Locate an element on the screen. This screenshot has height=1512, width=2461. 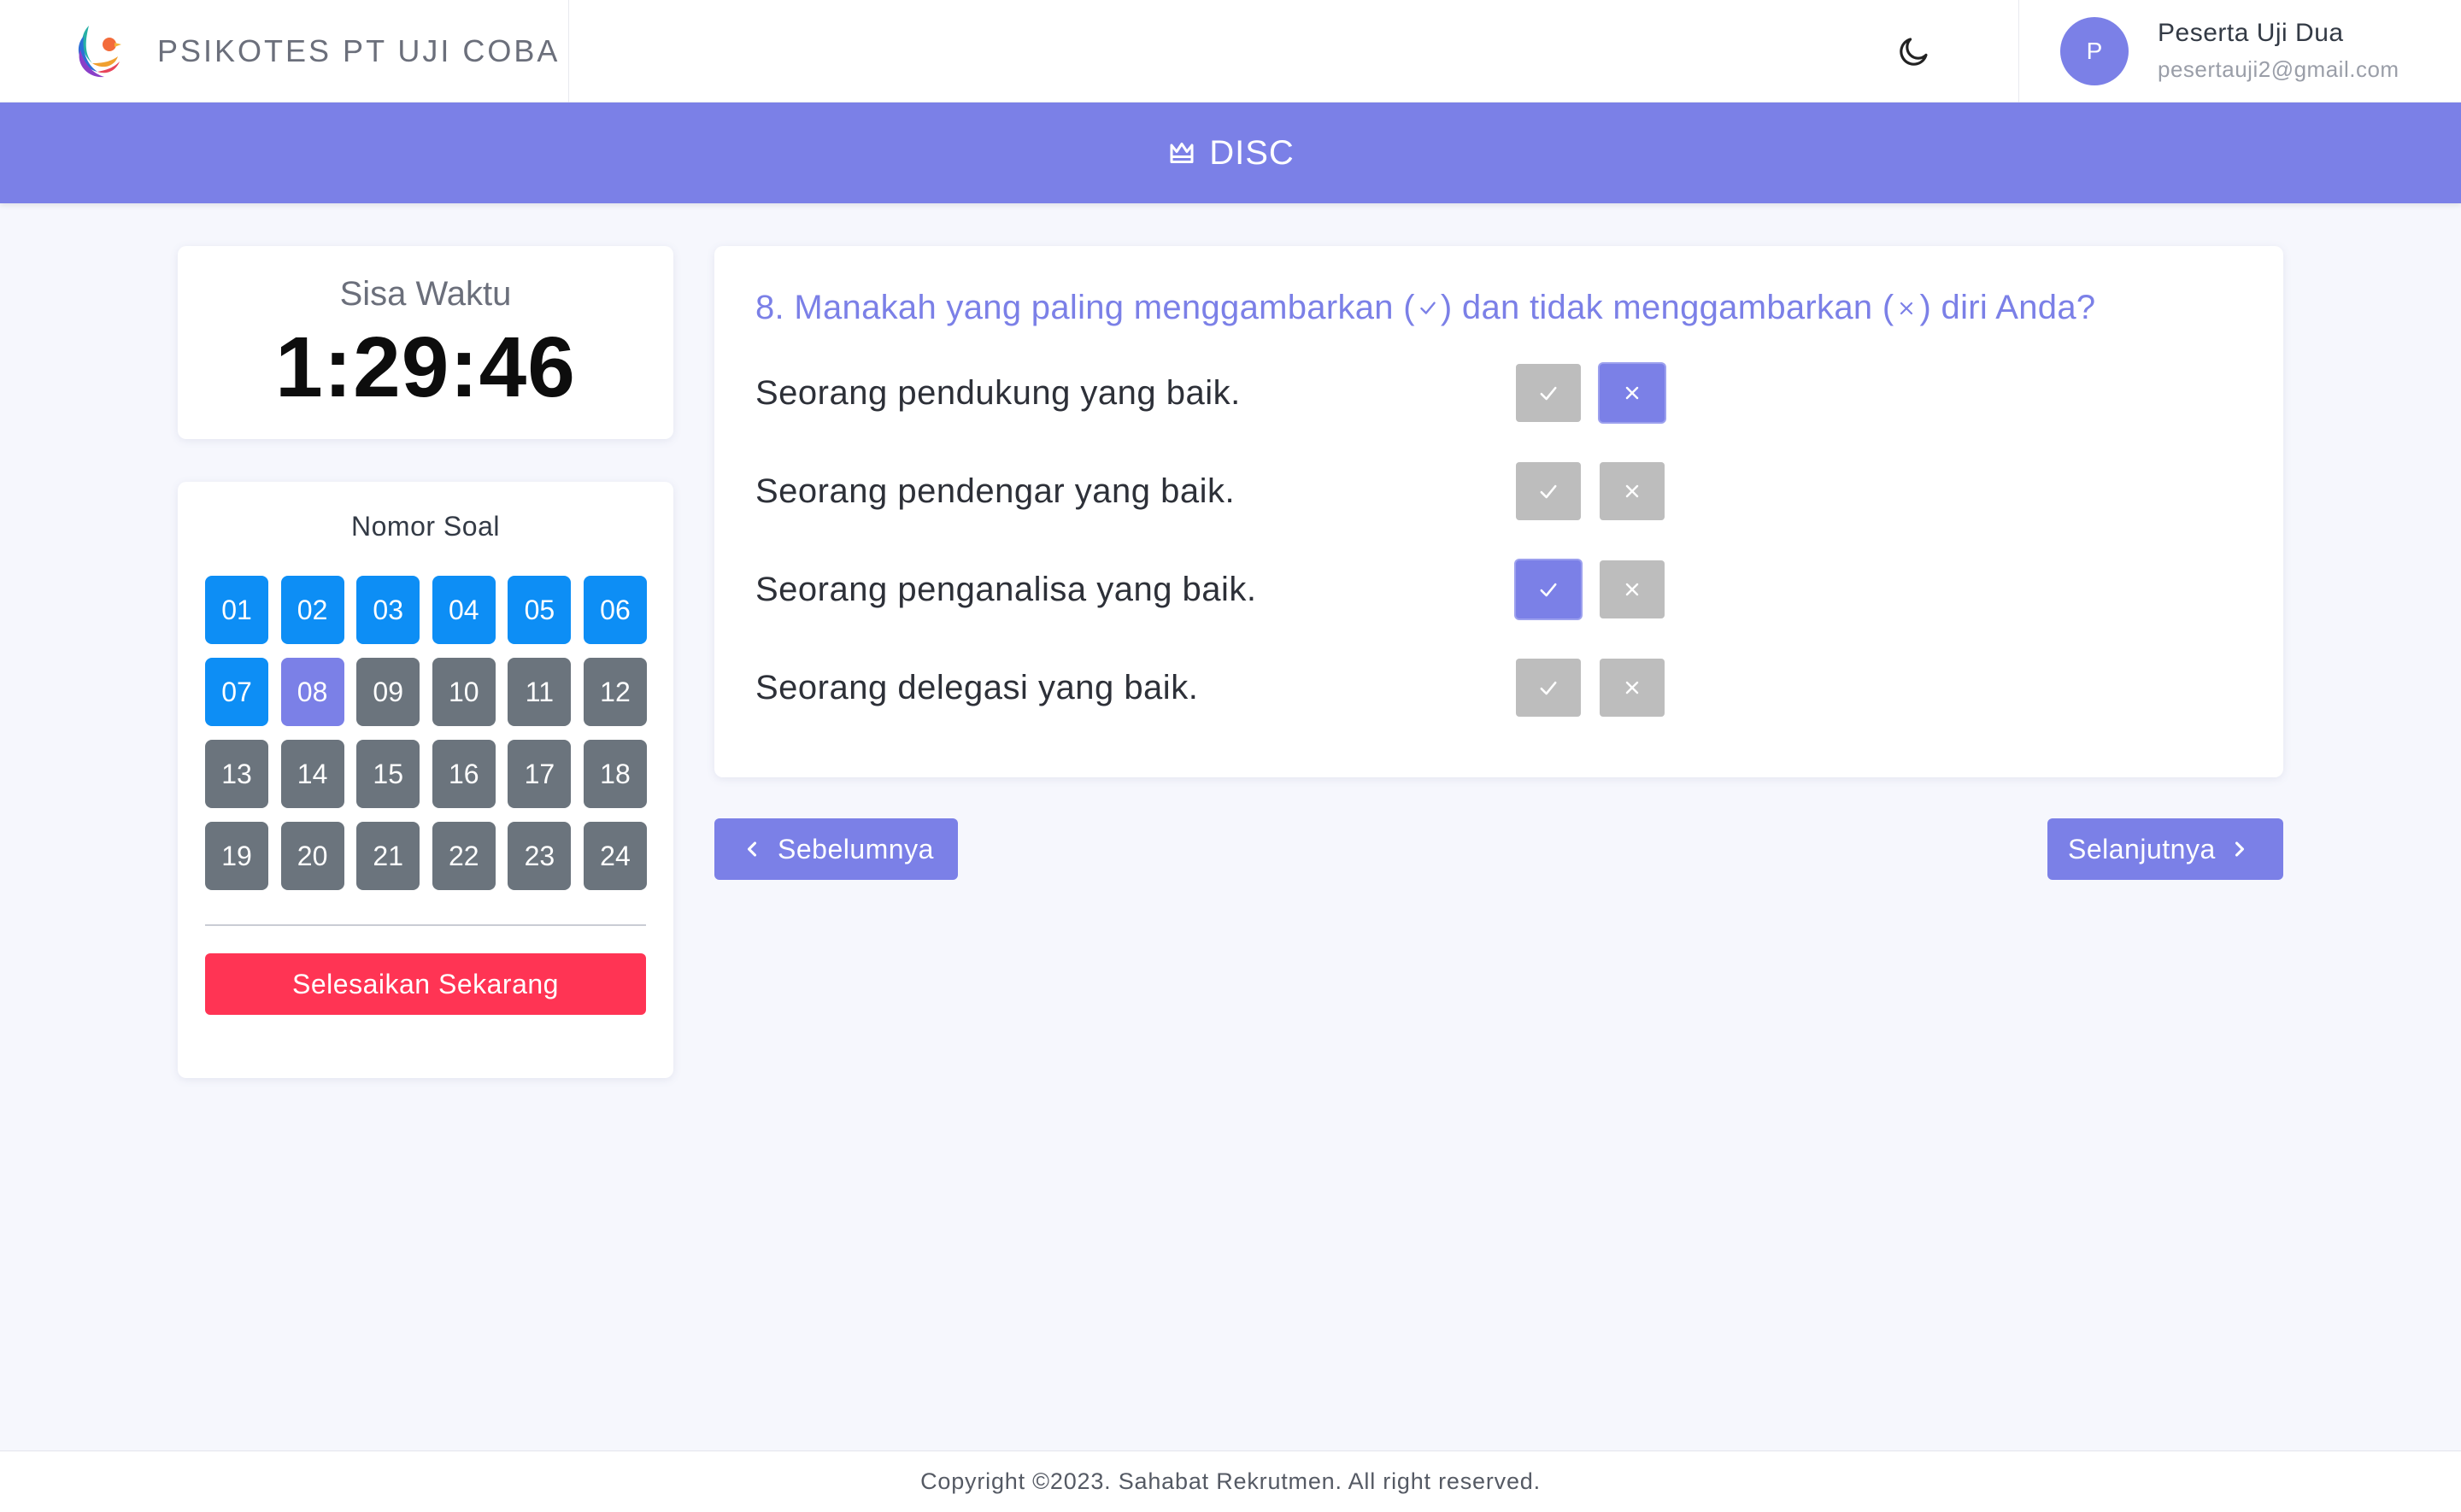
chevron-left-icon is located at coordinates (752, 849).